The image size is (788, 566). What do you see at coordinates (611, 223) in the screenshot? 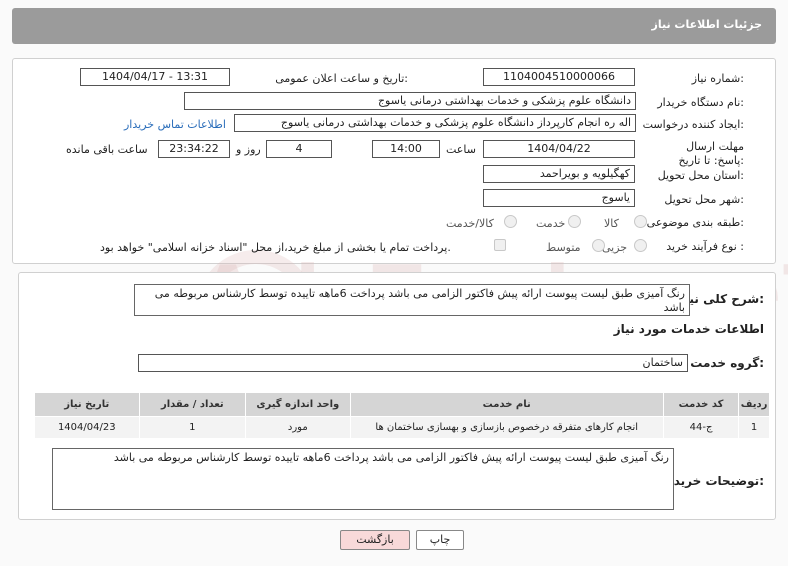
I see `category-option-goods: کالا` at bounding box center [611, 223].